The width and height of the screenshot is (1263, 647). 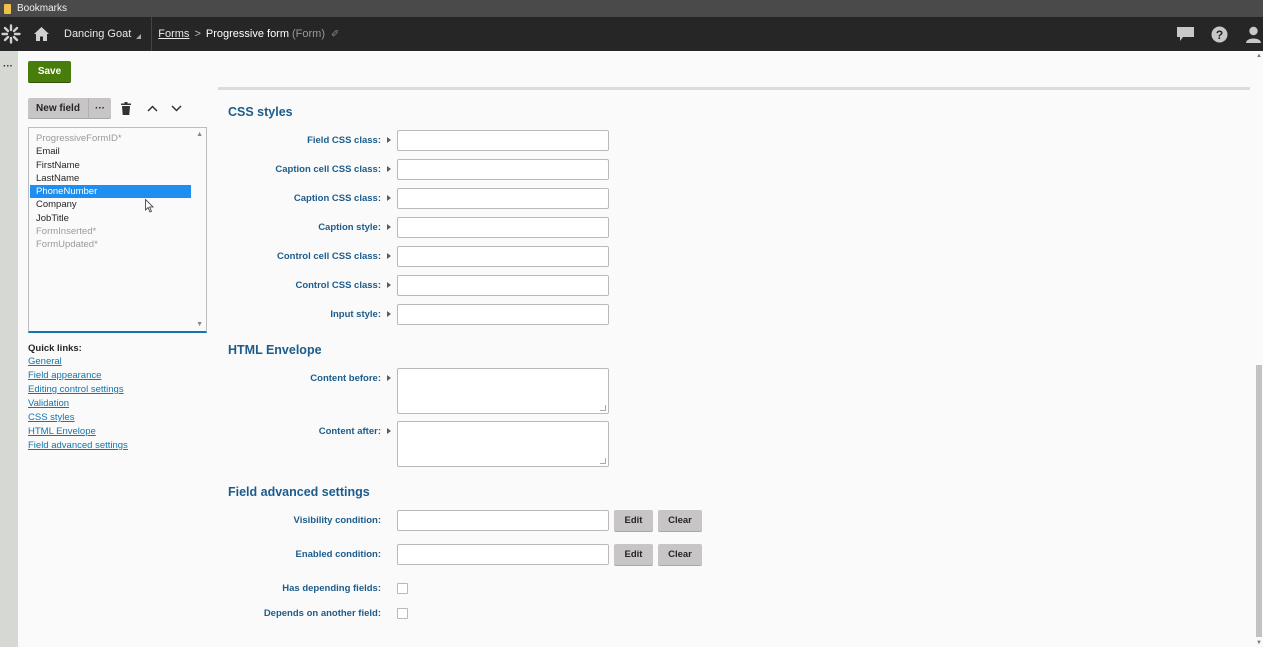 I want to click on more-menu-icon: ···, so click(x=8, y=66).